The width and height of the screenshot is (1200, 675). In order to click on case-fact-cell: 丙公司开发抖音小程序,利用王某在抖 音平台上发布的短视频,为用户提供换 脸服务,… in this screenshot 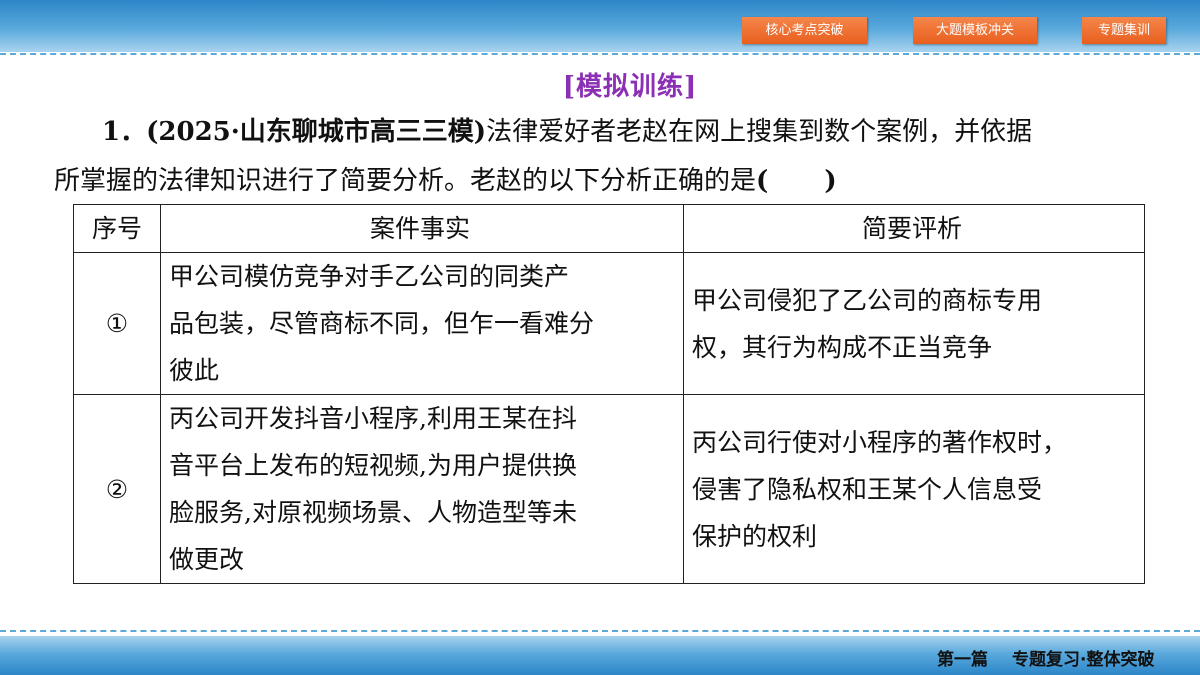, I will do `click(422, 489)`.